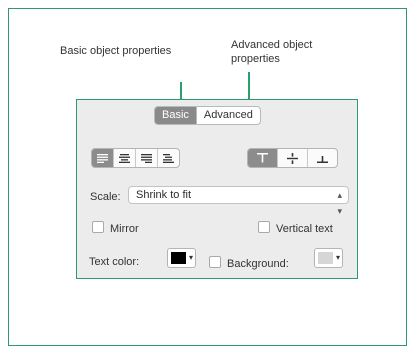  I want to click on text-color-well: ▾, so click(181, 258).